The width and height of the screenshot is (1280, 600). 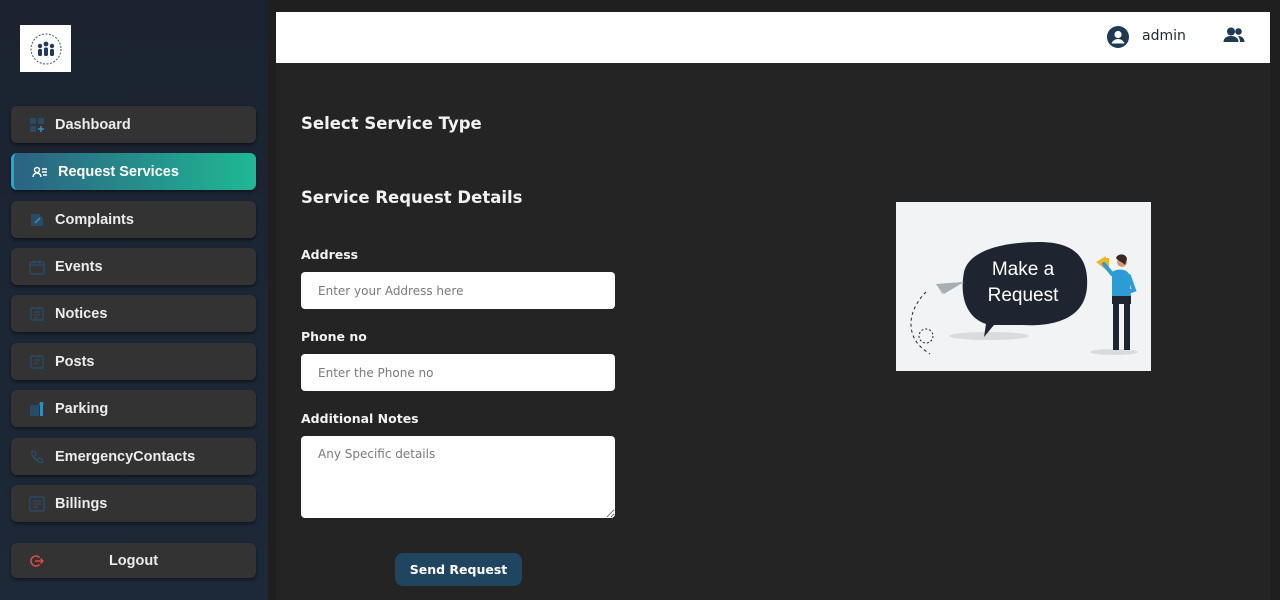 What do you see at coordinates (412, 197) in the screenshot?
I see `service-details-title: Service Request Details` at bounding box center [412, 197].